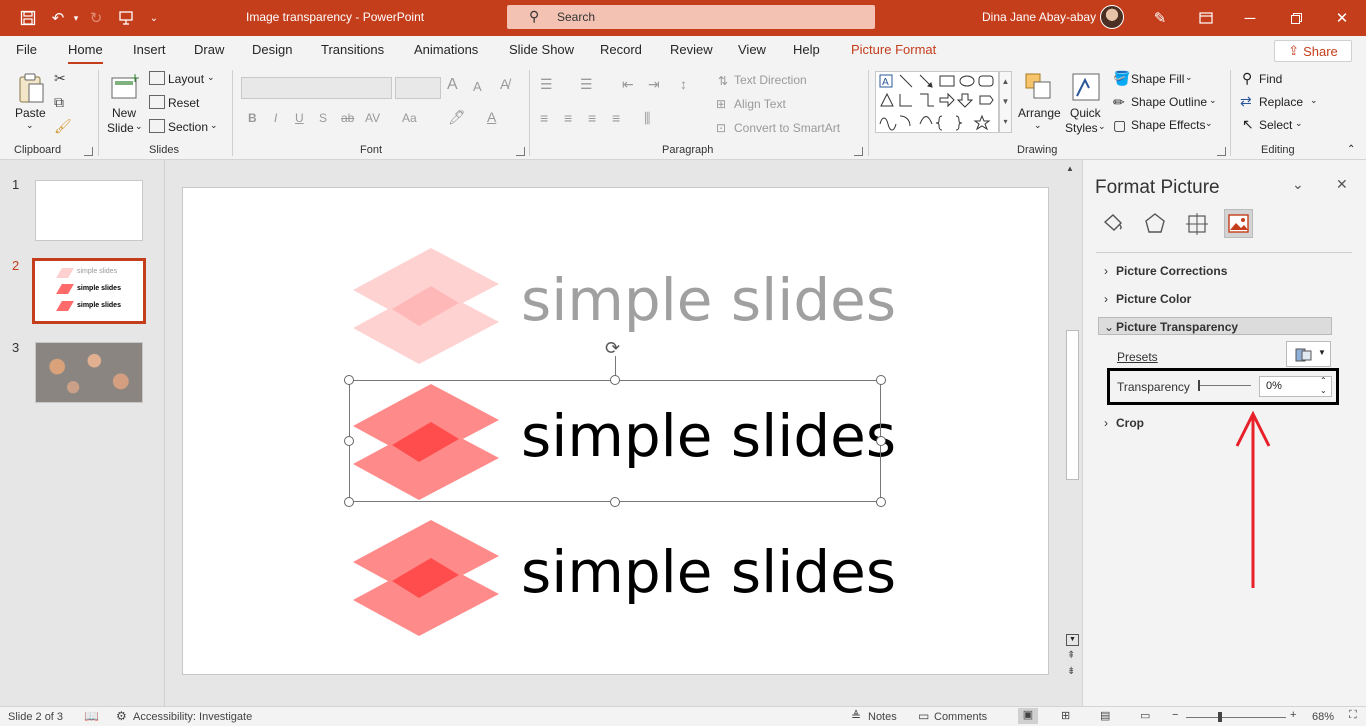 This screenshot has height=726, width=1366. What do you see at coordinates (504, 84) in the screenshot?
I see `clear-formatting-icon: A̸` at bounding box center [504, 84].